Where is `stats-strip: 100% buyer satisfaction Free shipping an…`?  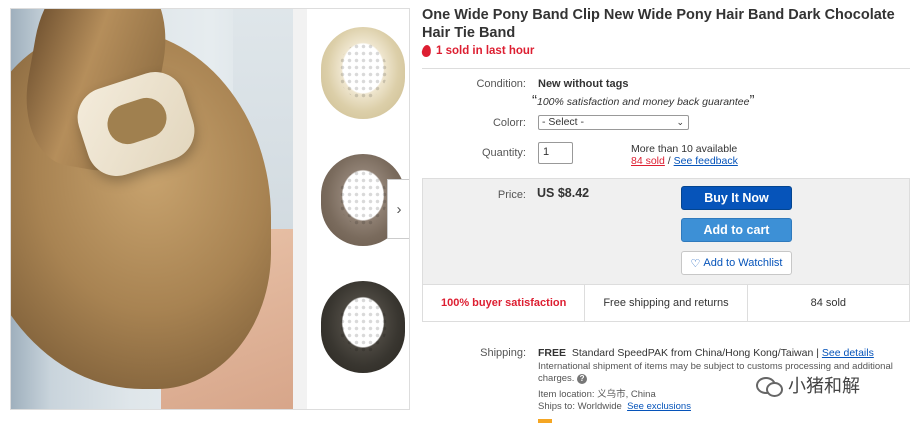
stats-strip: 100% buyer satisfaction Free shipping an… is located at coordinates (666, 303).